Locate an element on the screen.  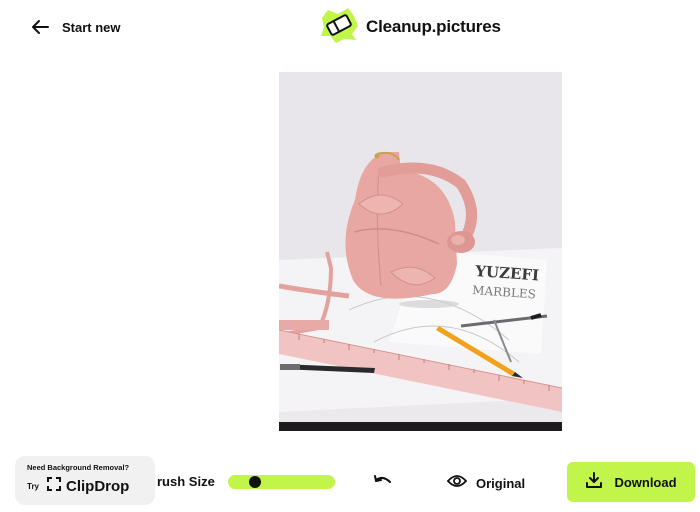
undo-button is located at coordinates (383, 483).